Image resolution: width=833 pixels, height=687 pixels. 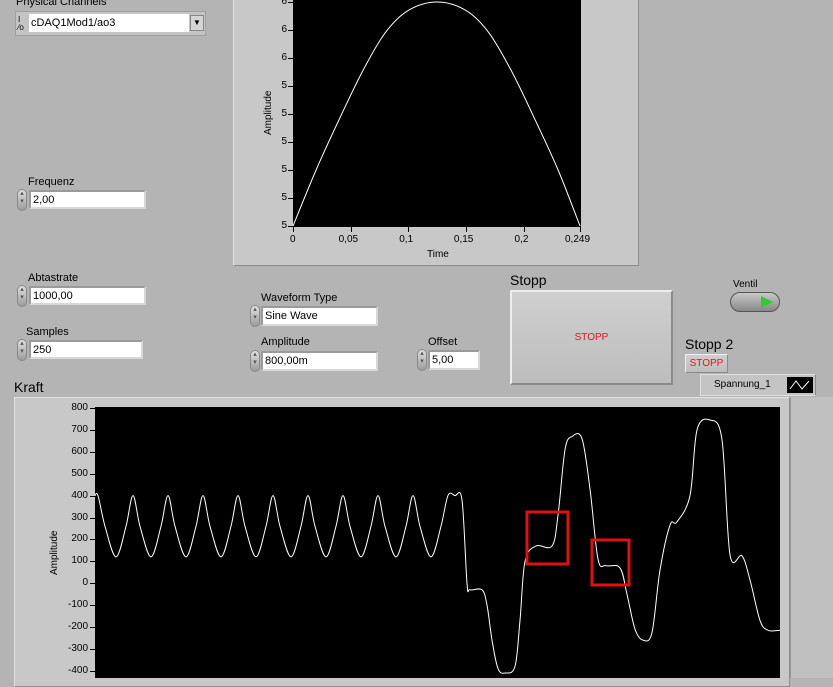 What do you see at coordinates (463, 239) in the screenshot?
I see `top-x-tick-label: 0,15` at bounding box center [463, 239].